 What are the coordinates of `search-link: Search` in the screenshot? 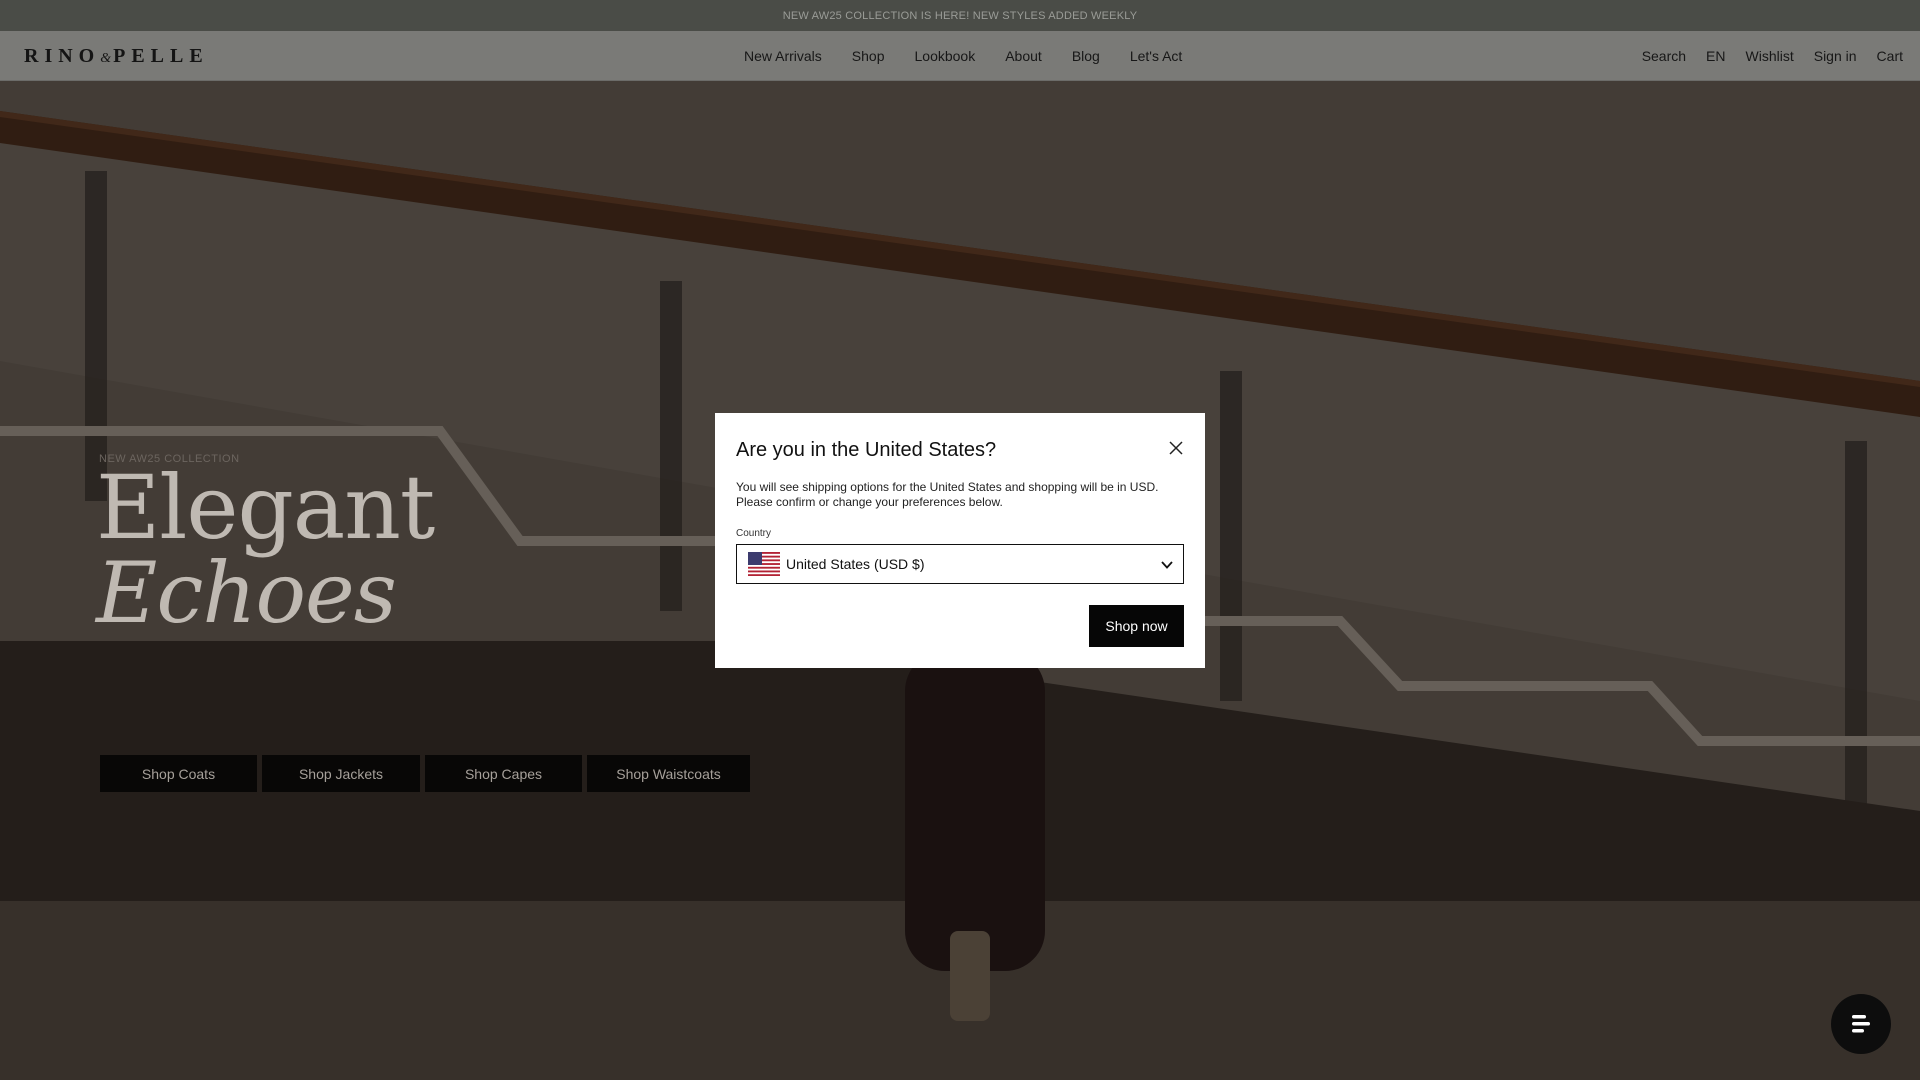 It's located at (1664, 56).